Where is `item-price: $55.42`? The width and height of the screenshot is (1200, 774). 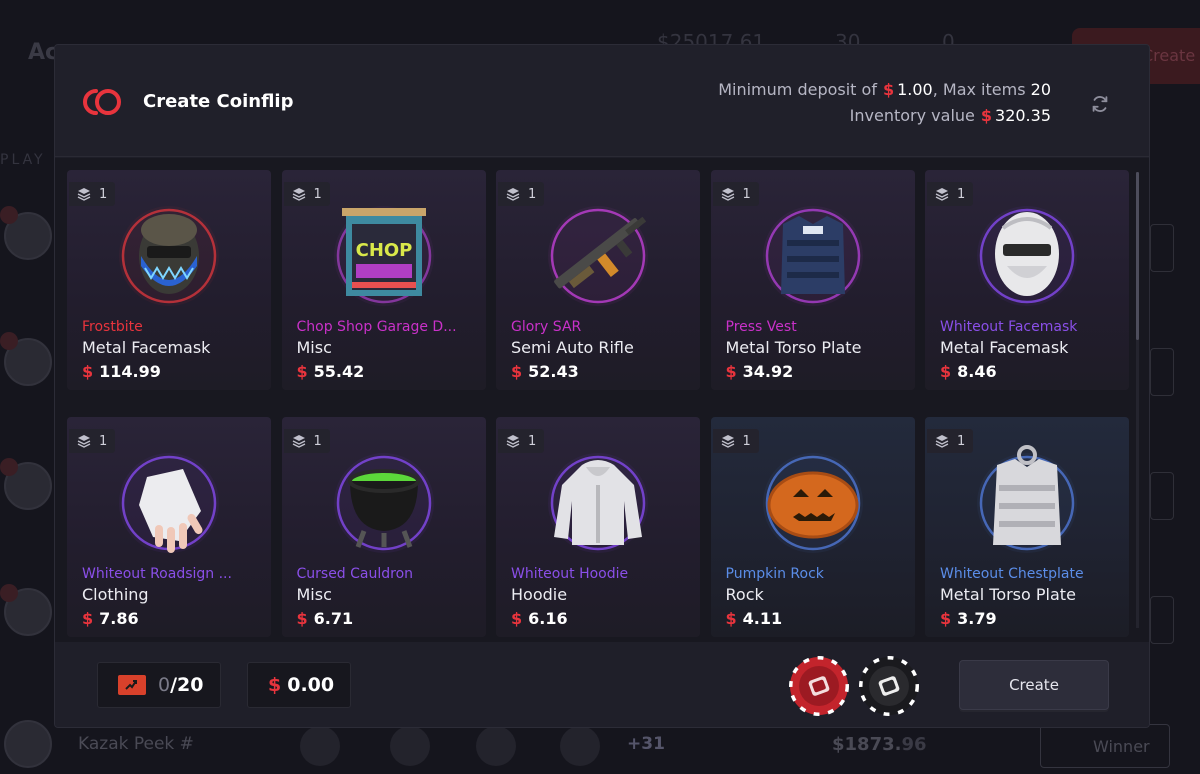 item-price: $55.42 is located at coordinates (331, 371).